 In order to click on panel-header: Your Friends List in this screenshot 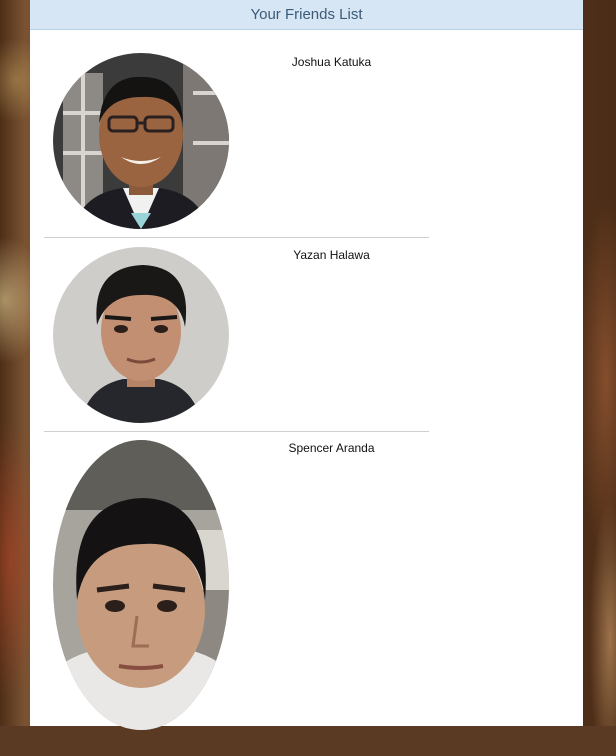, I will do `click(306, 15)`.